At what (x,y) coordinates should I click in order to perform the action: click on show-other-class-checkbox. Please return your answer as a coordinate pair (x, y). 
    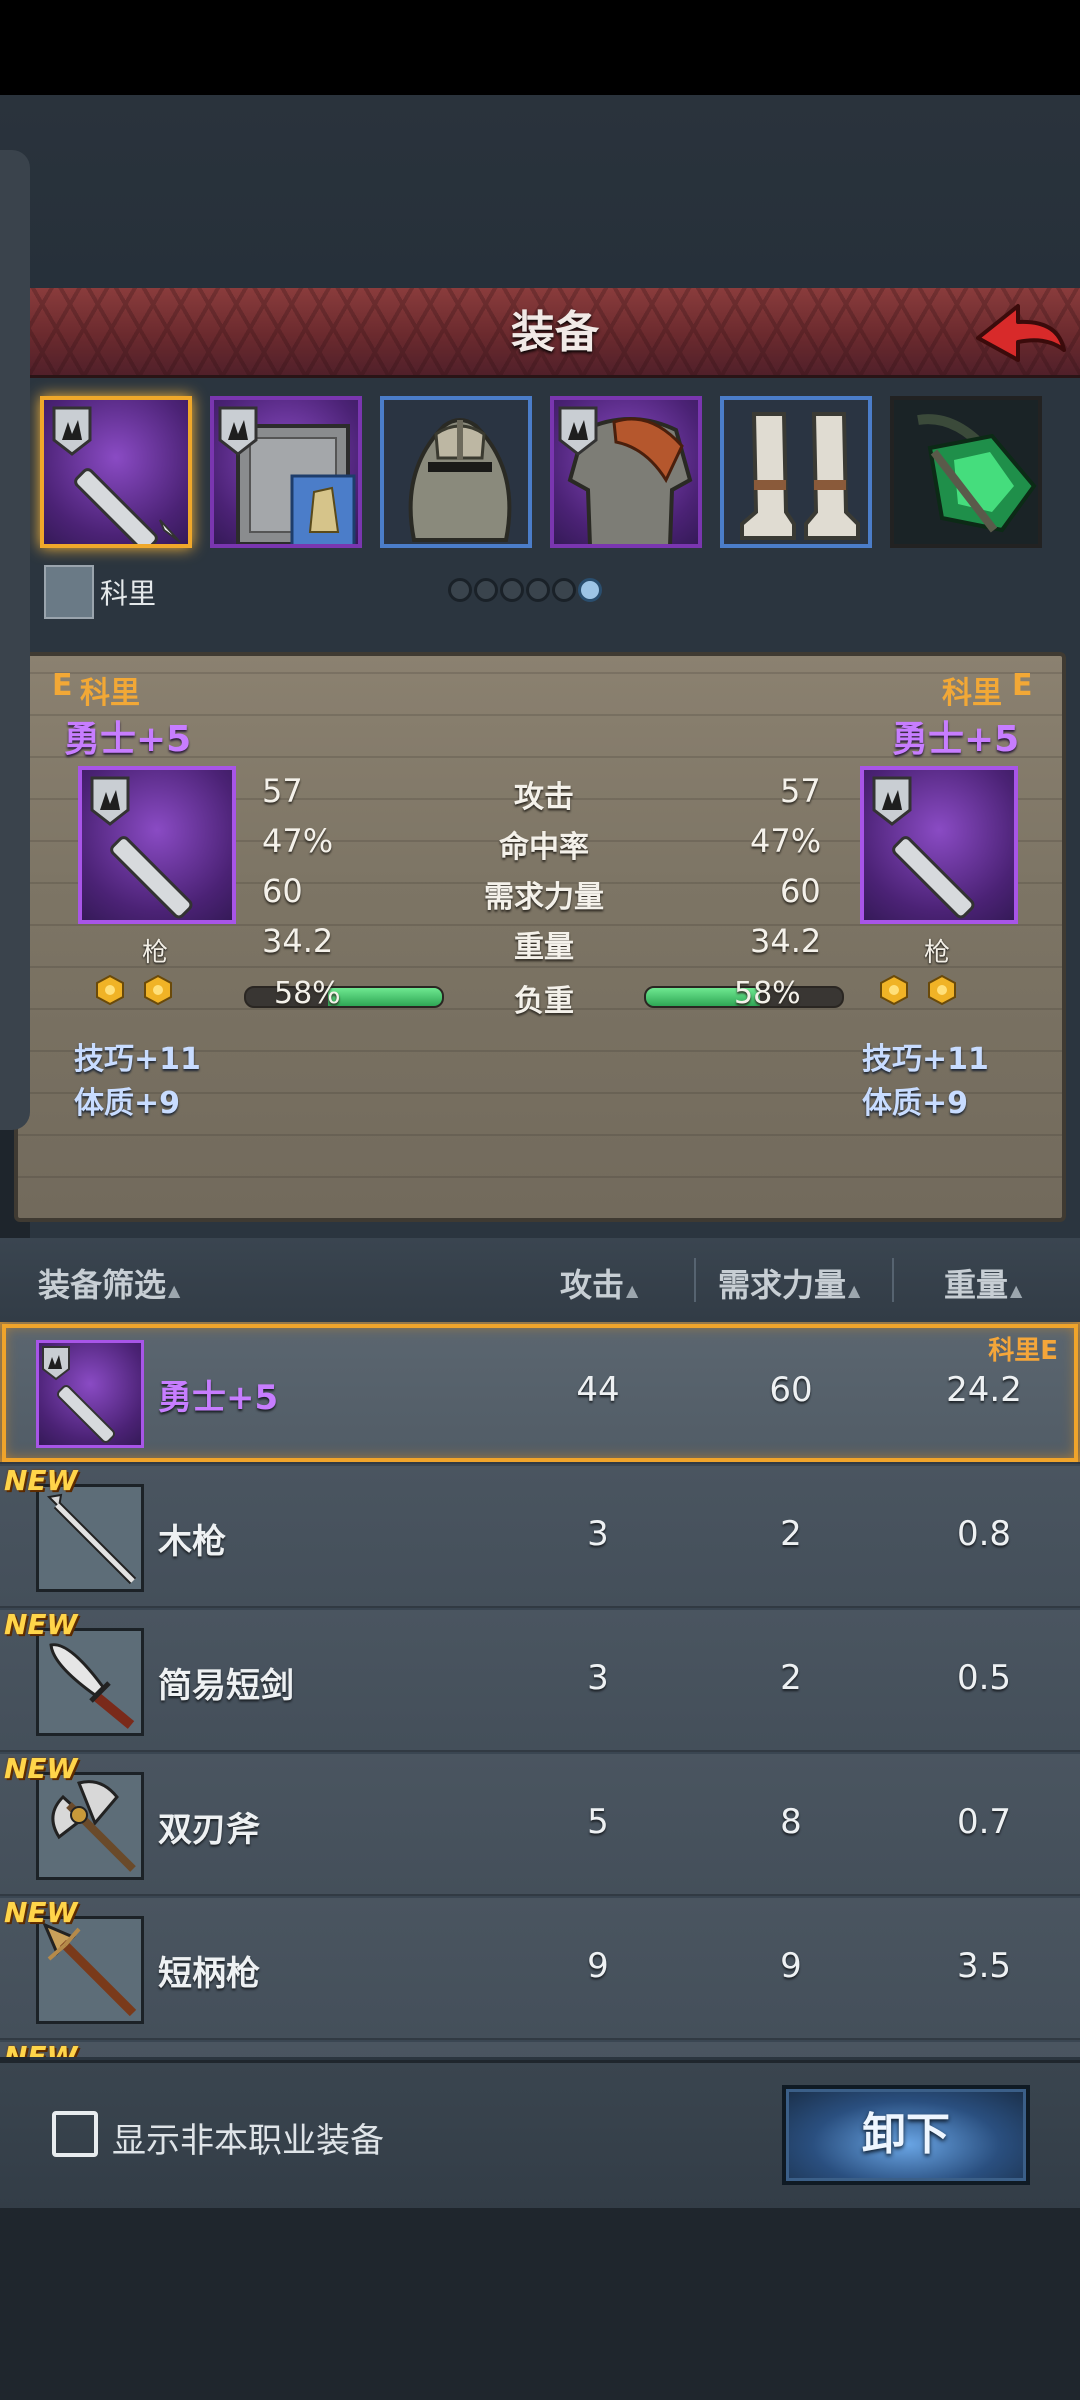
    Looking at the image, I should click on (75, 2134).